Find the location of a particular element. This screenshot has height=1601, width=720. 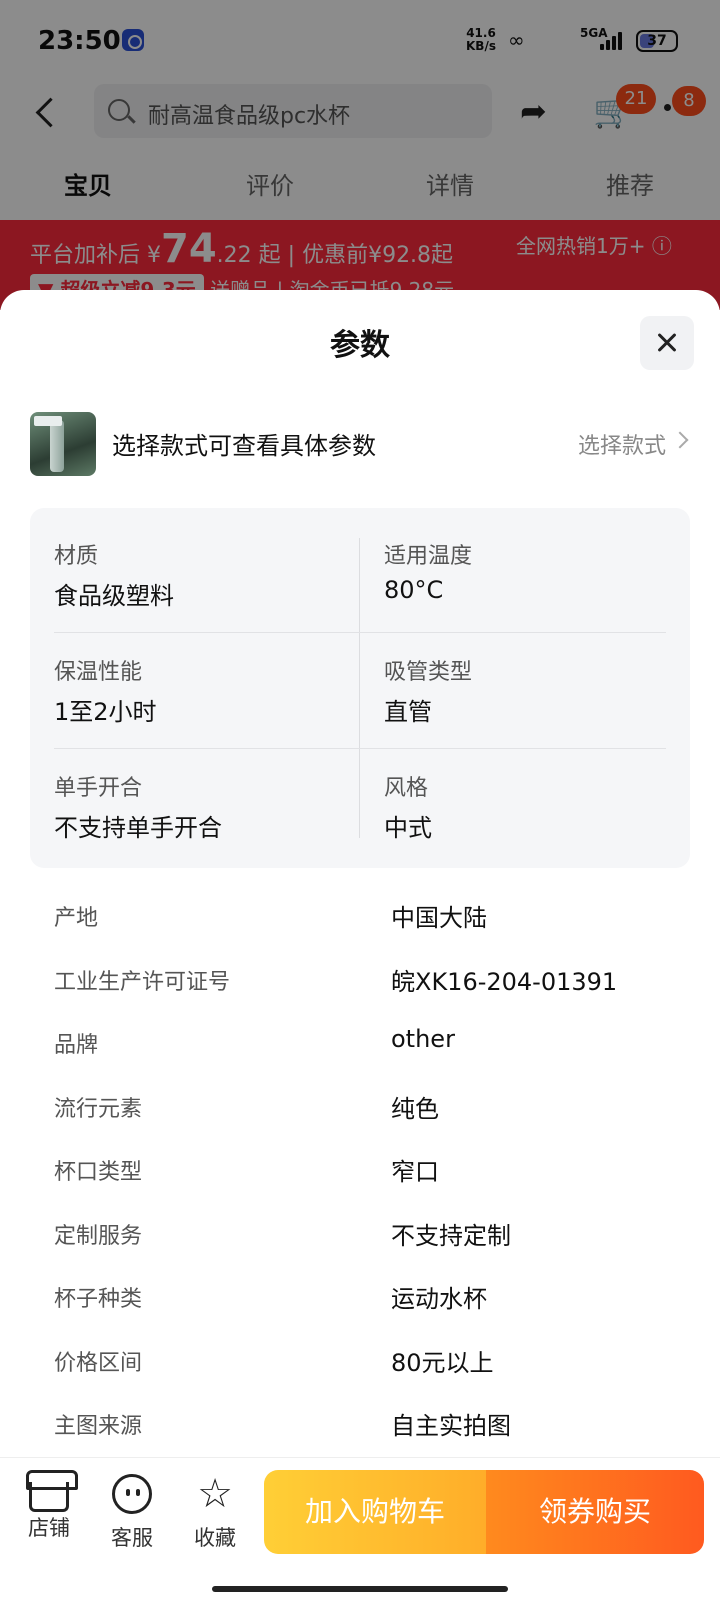

select-style-link: 选择款式 is located at coordinates (622, 444).